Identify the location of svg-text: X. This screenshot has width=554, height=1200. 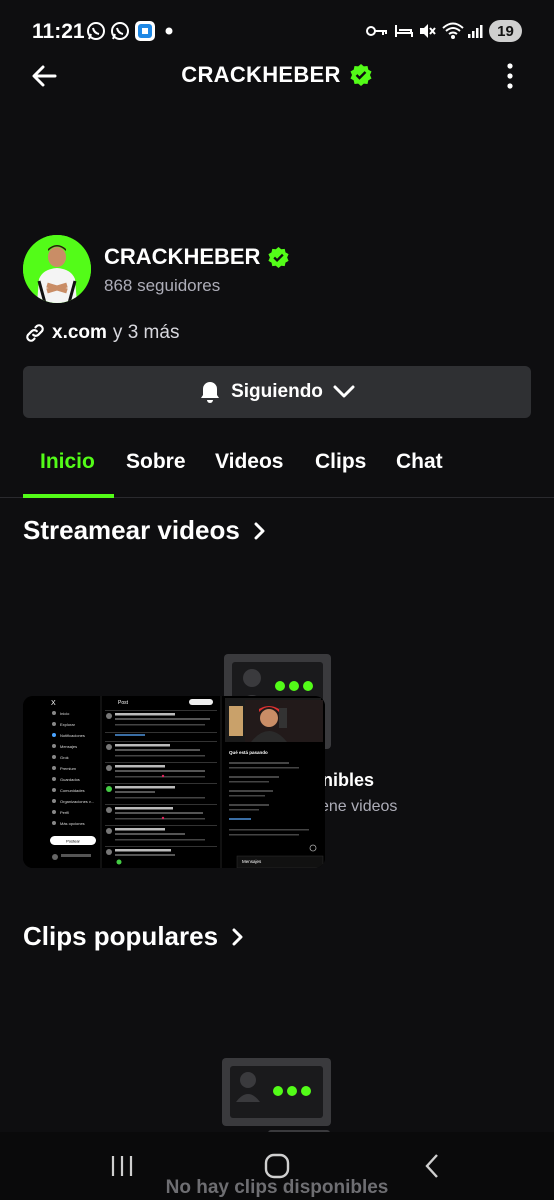
(53, 703).